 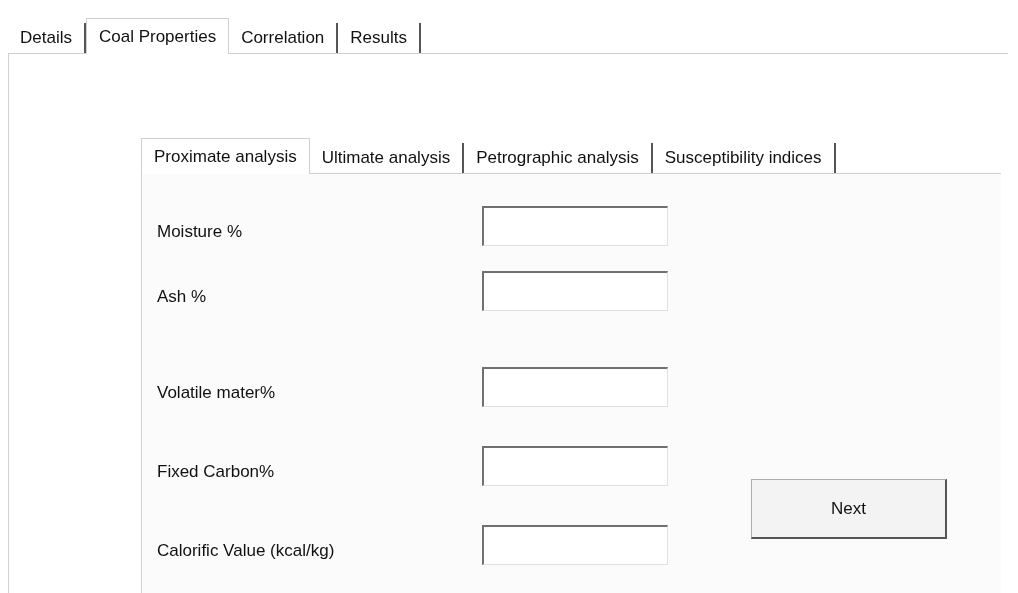 What do you see at coordinates (216, 472) in the screenshot?
I see `field-label: Fixed Carbon%` at bounding box center [216, 472].